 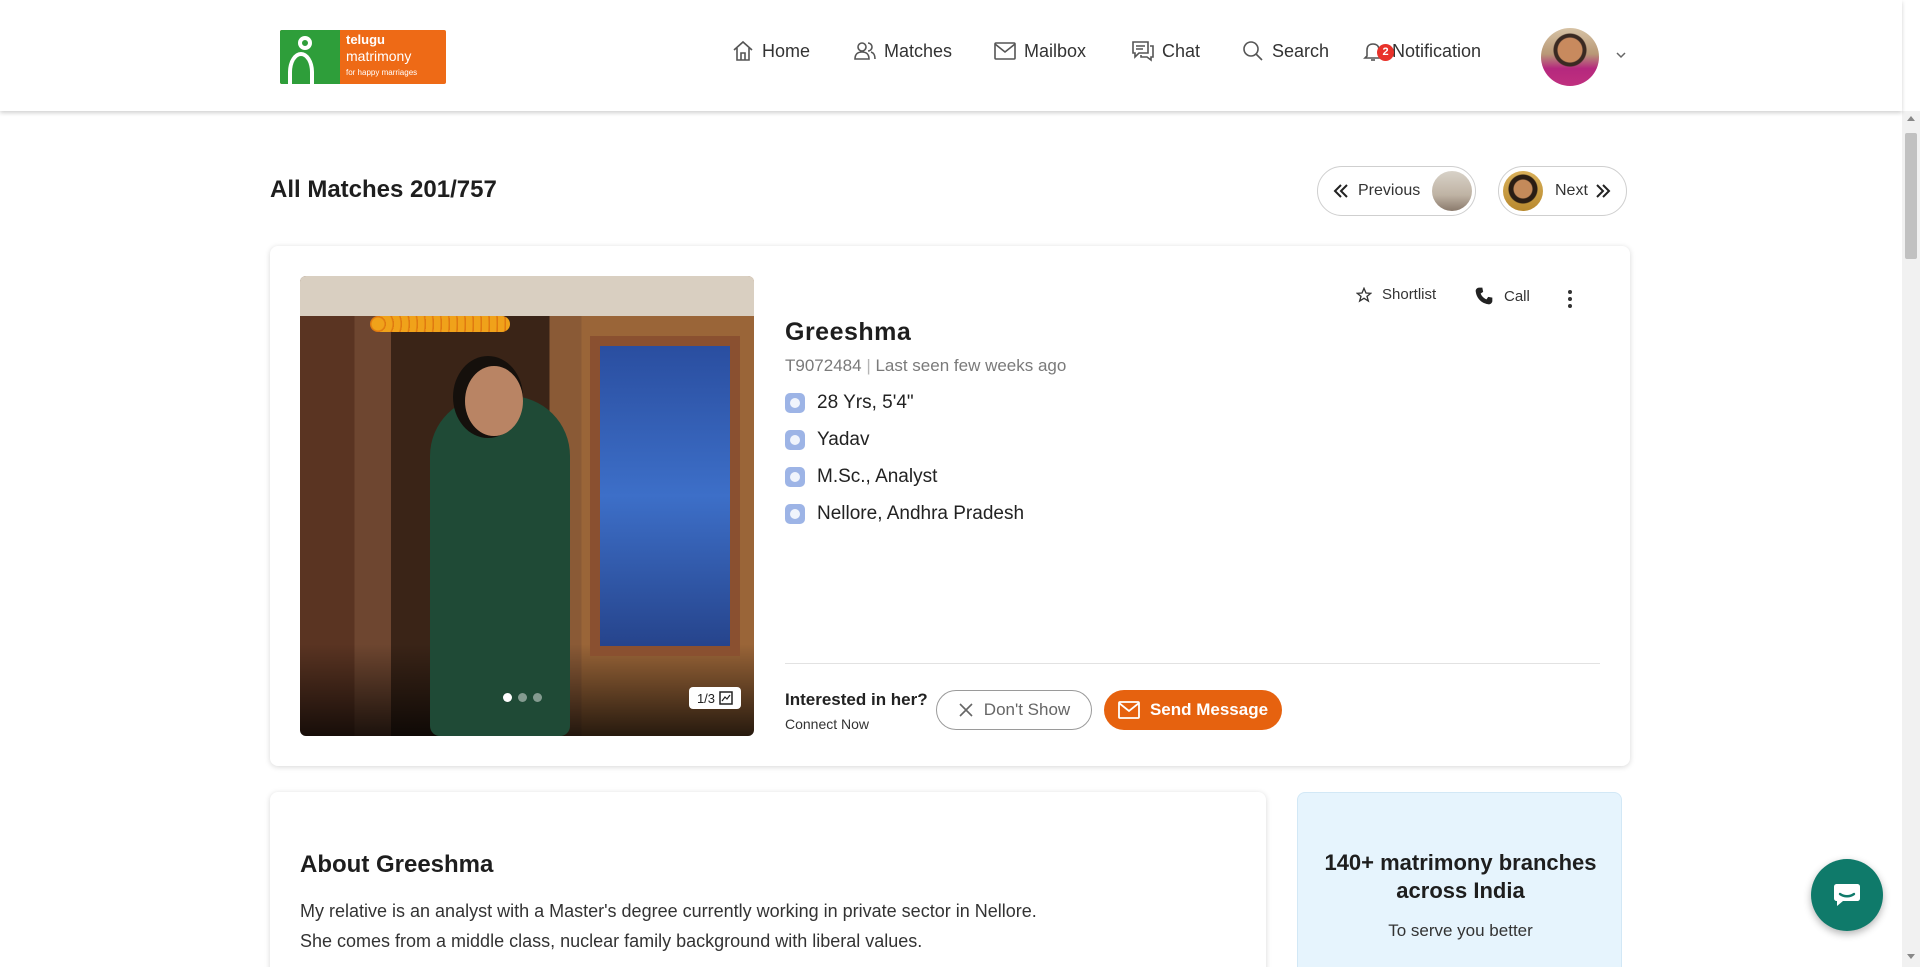 What do you see at coordinates (1911, 118) in the screenshot?
I see `scroll-up-arrow` at bounding box center [1911, 118].